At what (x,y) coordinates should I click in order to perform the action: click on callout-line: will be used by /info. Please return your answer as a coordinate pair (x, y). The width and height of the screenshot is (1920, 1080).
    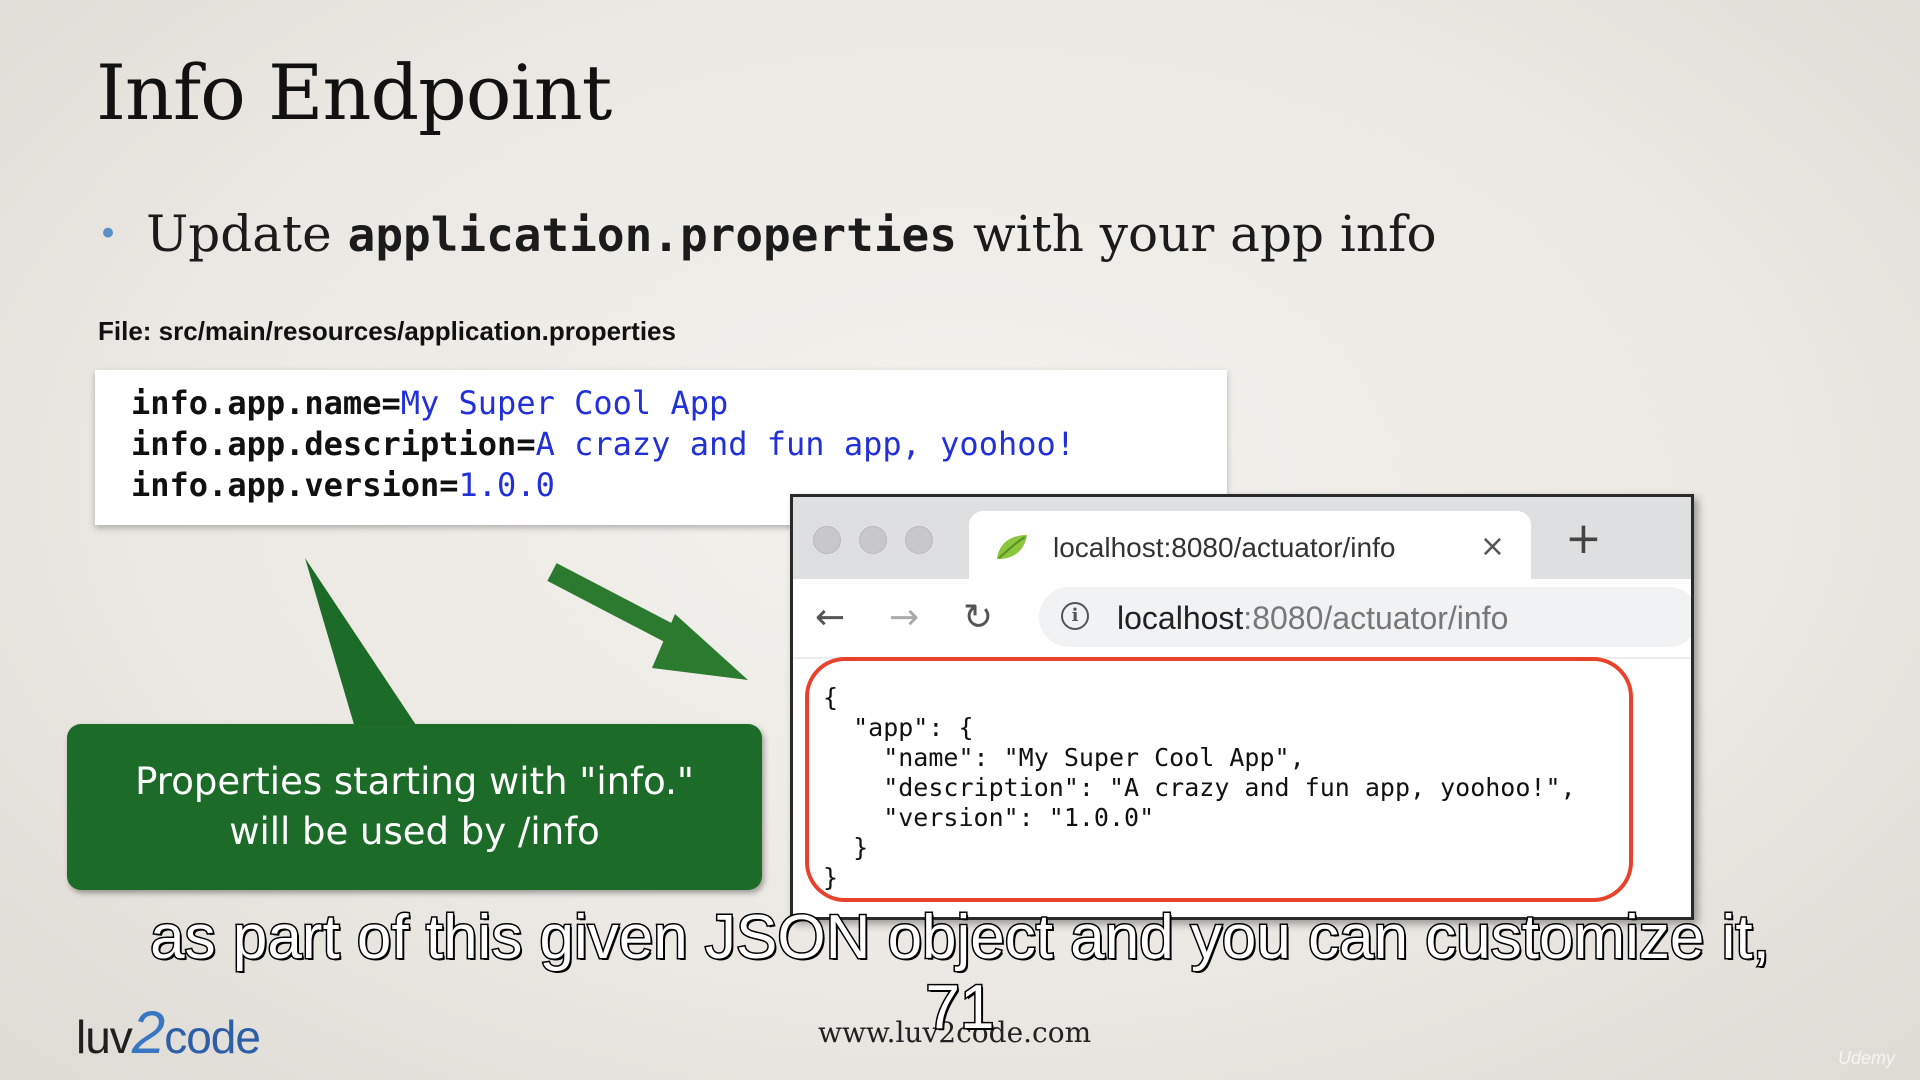
    Looking at the image, I should click on (414, 831).